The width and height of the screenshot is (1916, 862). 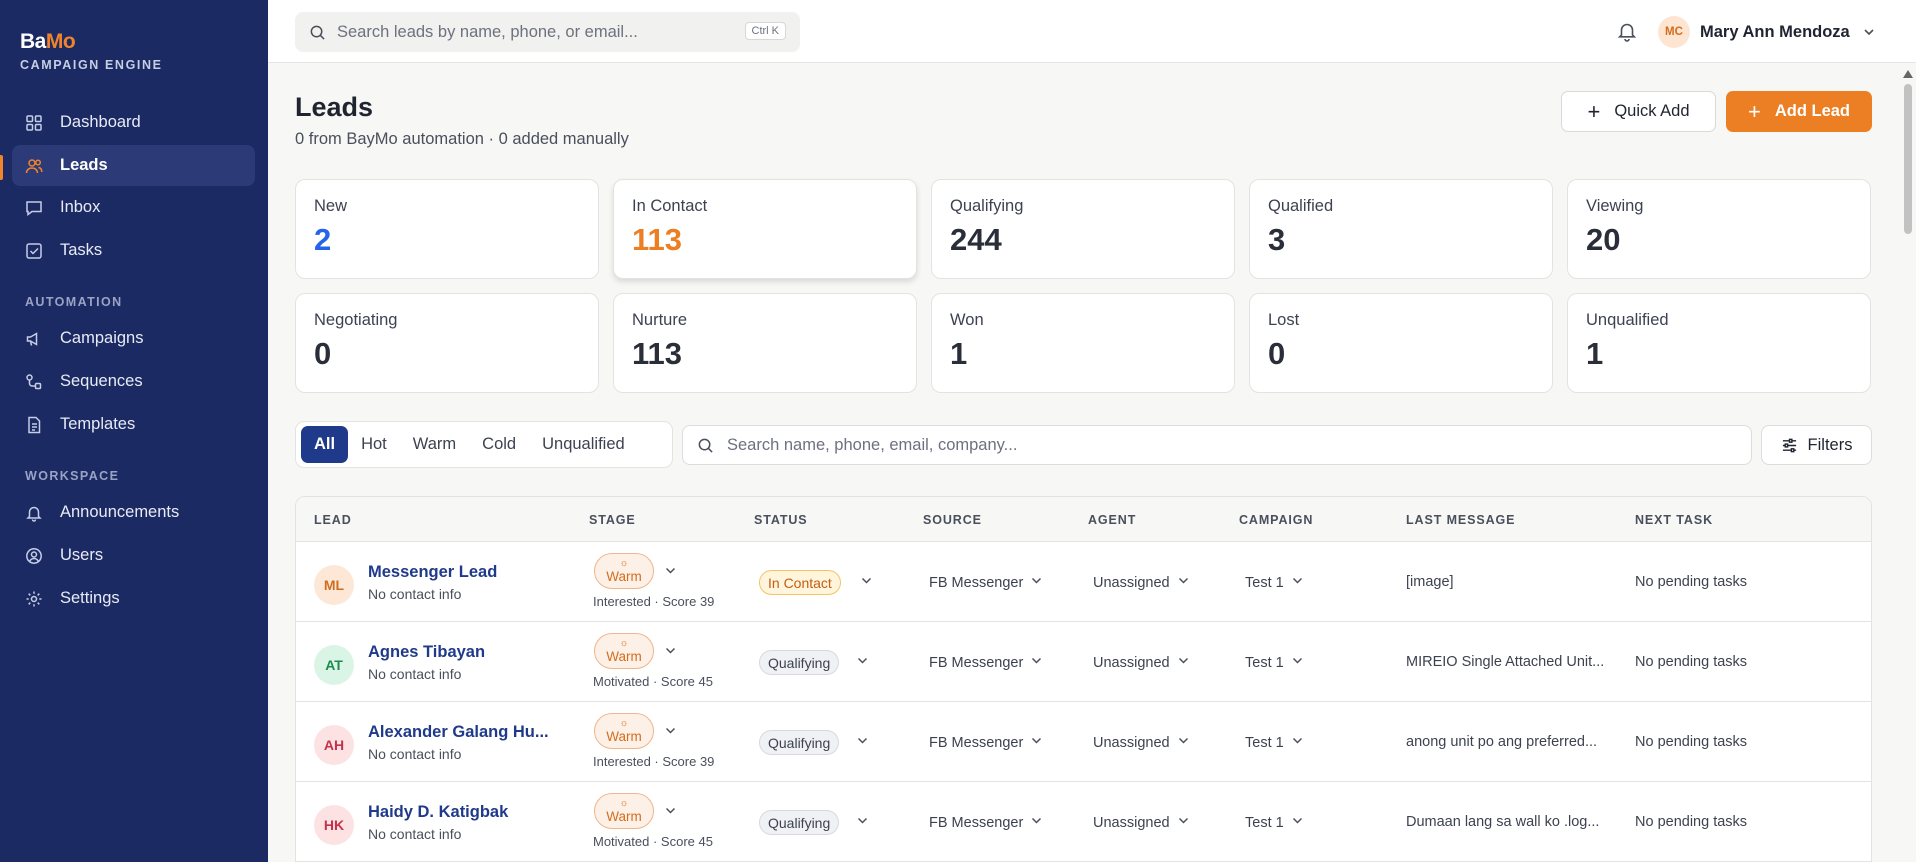 What do you see at coordinates (374, 444) in the screenshot?
I see `tab-hot: Hot` at bounding box center [374, 444].